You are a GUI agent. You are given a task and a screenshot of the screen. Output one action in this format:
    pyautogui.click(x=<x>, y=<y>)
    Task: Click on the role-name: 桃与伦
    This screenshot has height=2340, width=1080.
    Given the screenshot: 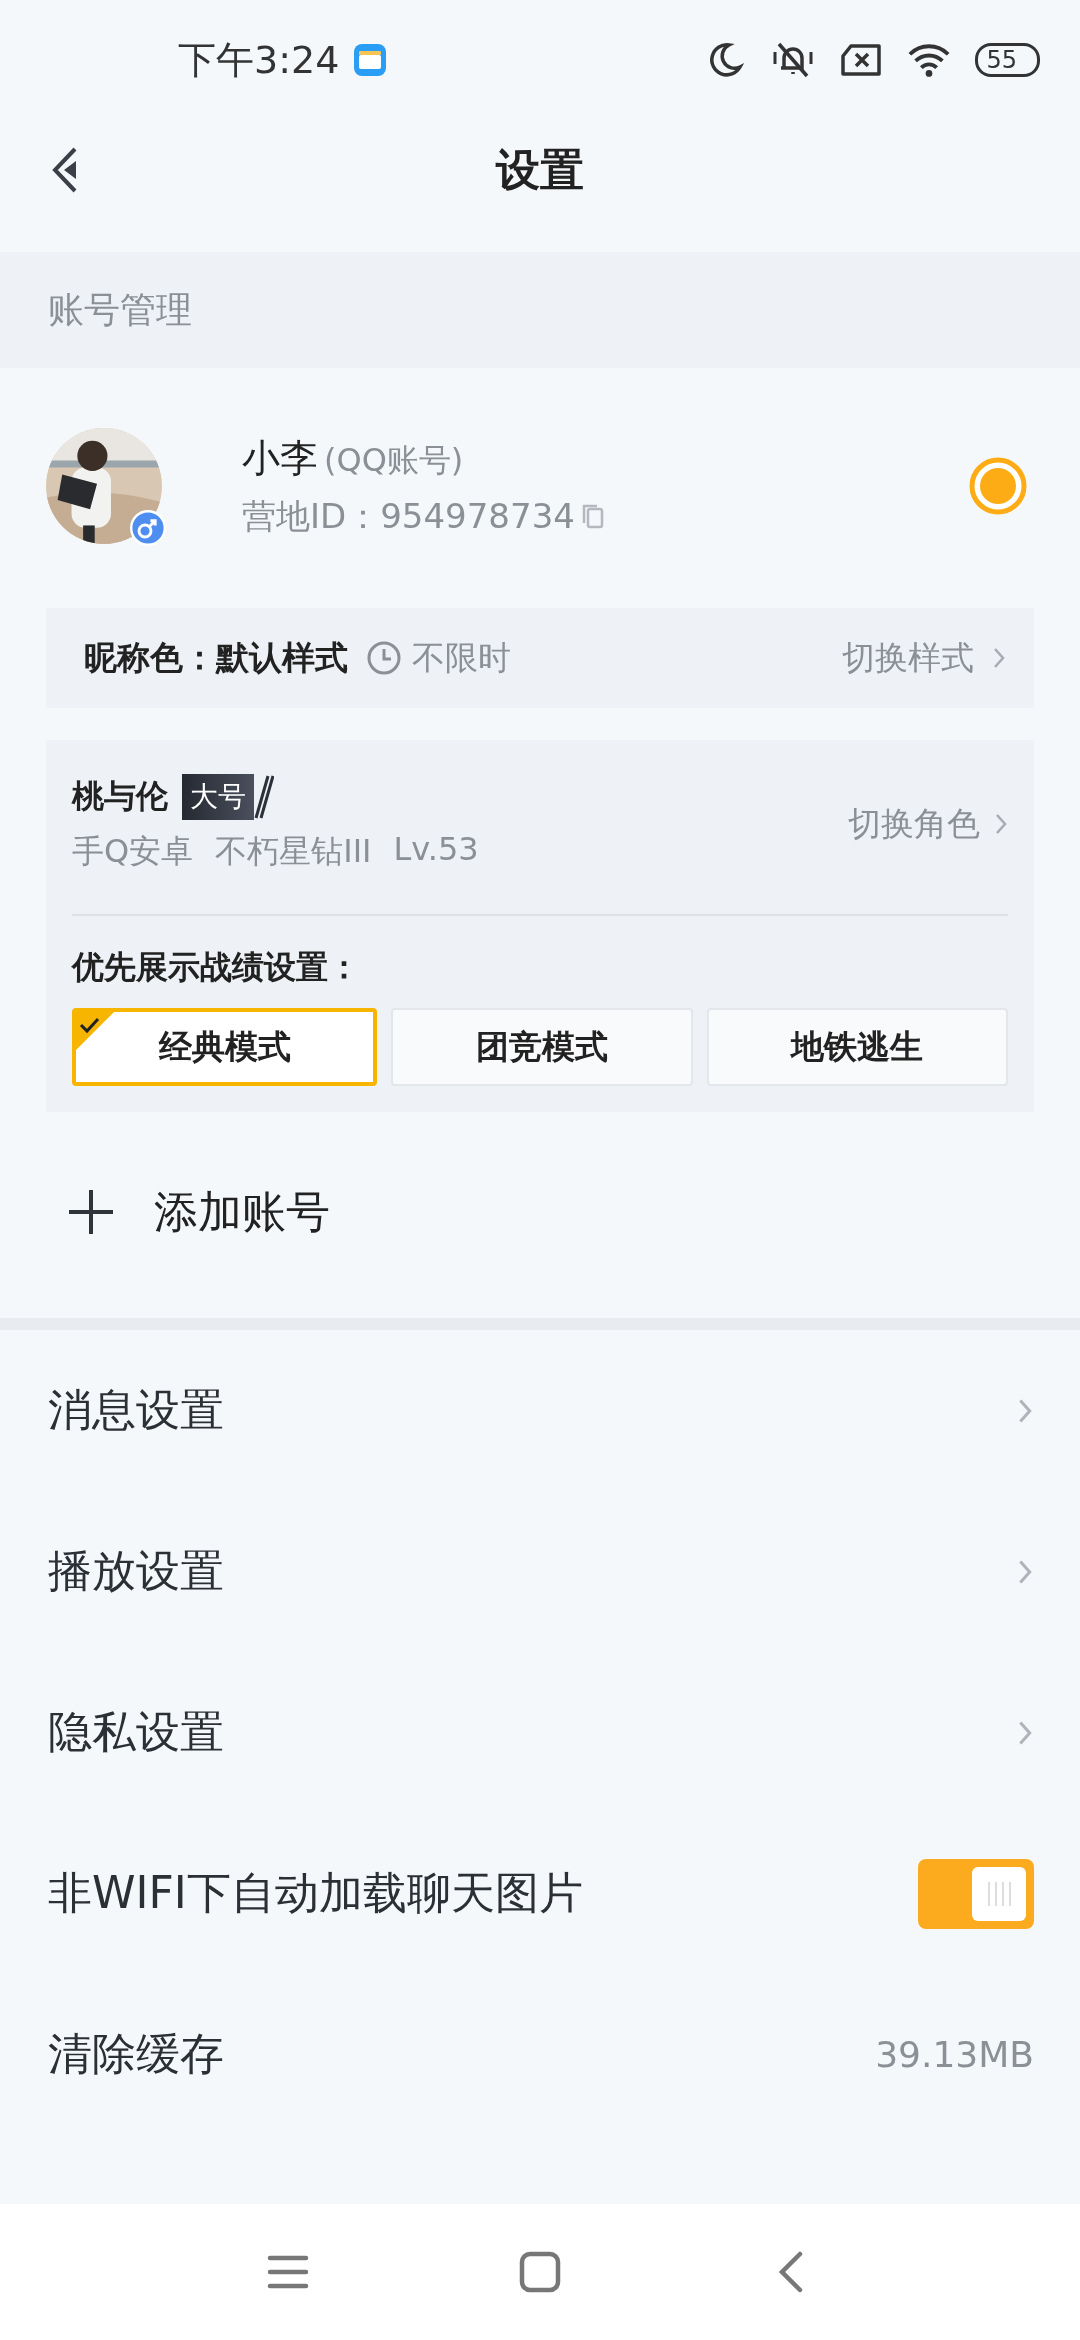 What is the action you would take?
    pyautogui.click(x=120, y=796)
    